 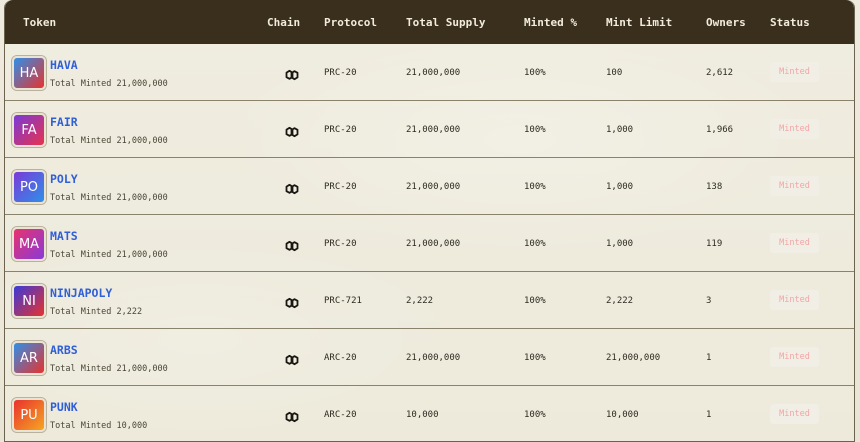 I want to click on token-avatar: MA, so click(x=29, y=244).